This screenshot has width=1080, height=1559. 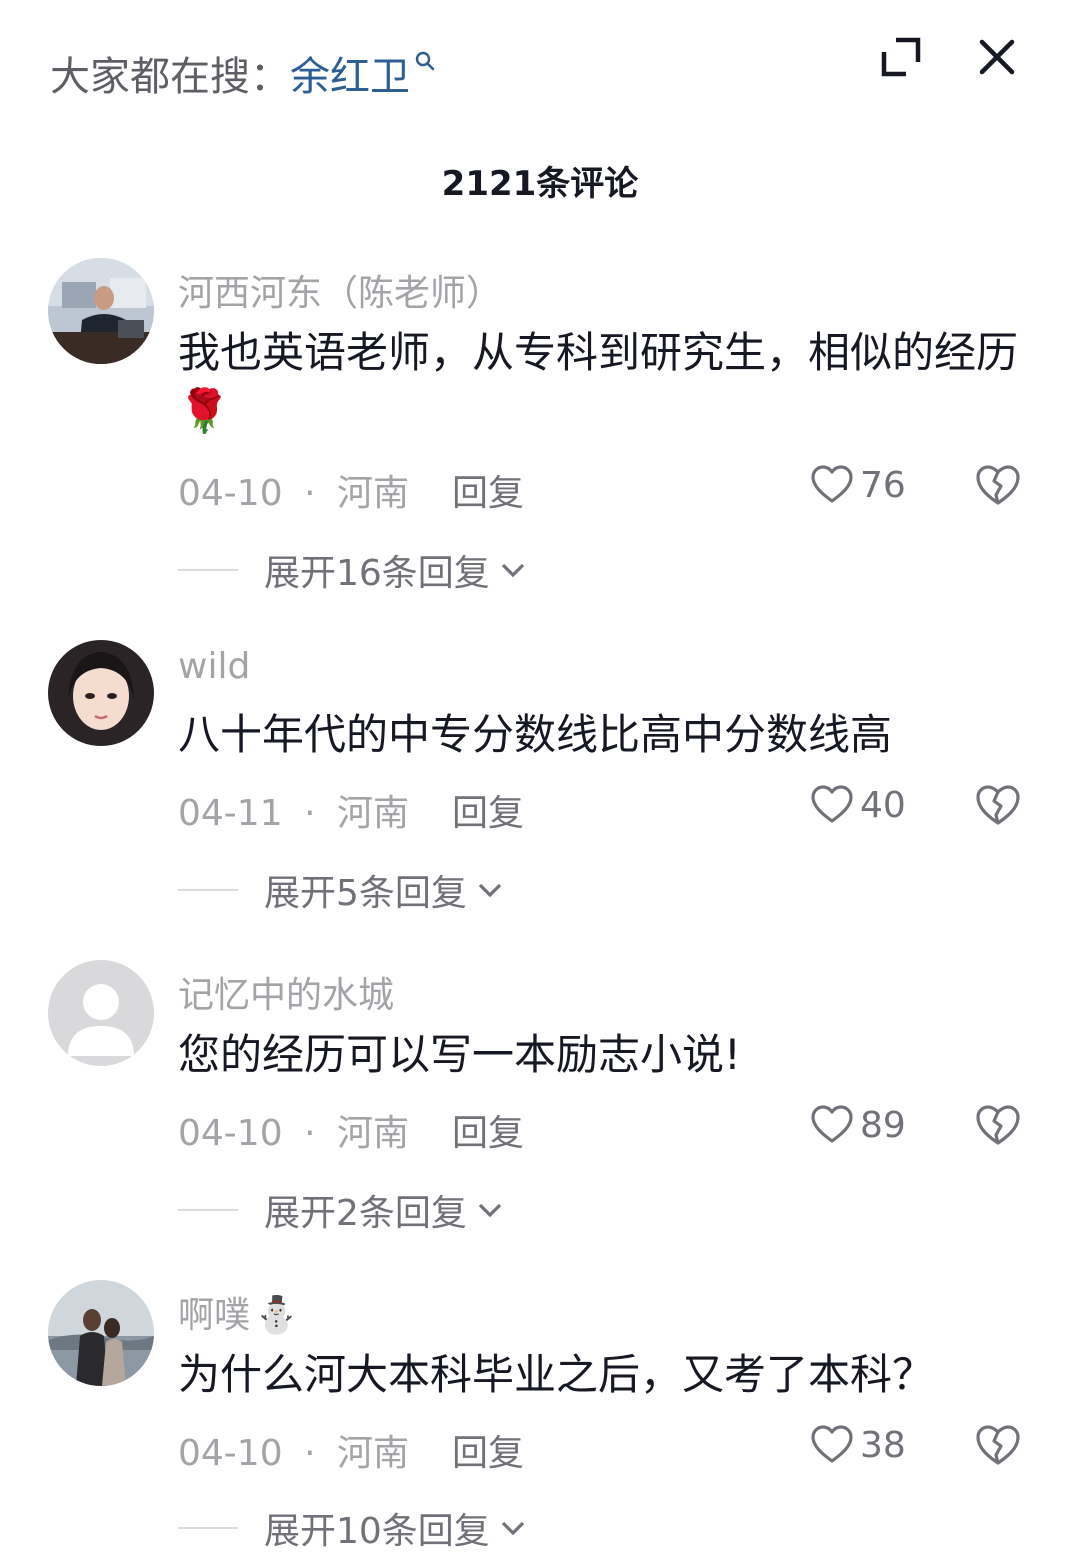 What do you see at coordinates (365, 1213) in the screenshot?
I see `expand-replies-label: 展开2条回复` at bounding box center [365, 1213].